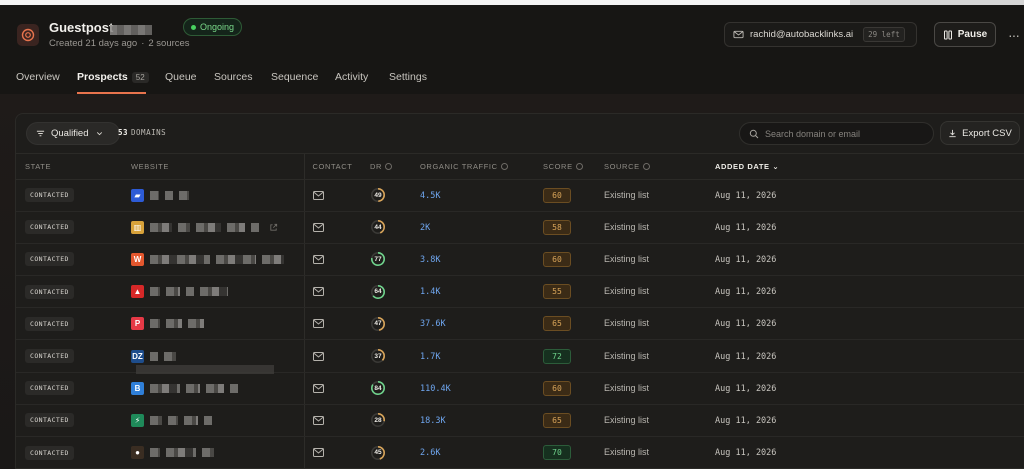  Describe the element at coordinates (378, 259) in the screenshot. I see `dr-value: 77` at that location.